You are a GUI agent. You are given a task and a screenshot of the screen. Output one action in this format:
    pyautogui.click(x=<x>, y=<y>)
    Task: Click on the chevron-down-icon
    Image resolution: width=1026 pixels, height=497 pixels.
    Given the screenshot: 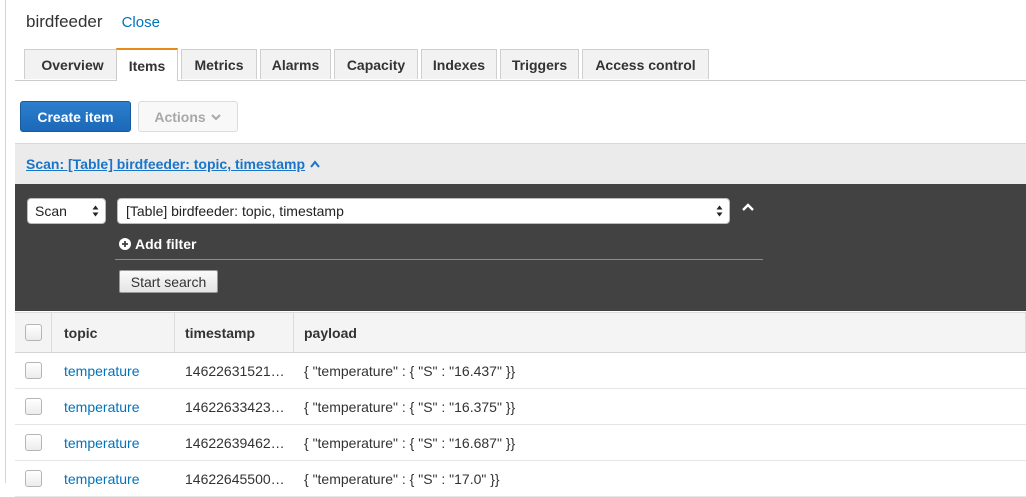 What is the action you would take?
    pyautogui.click(x=215, y=116)
    